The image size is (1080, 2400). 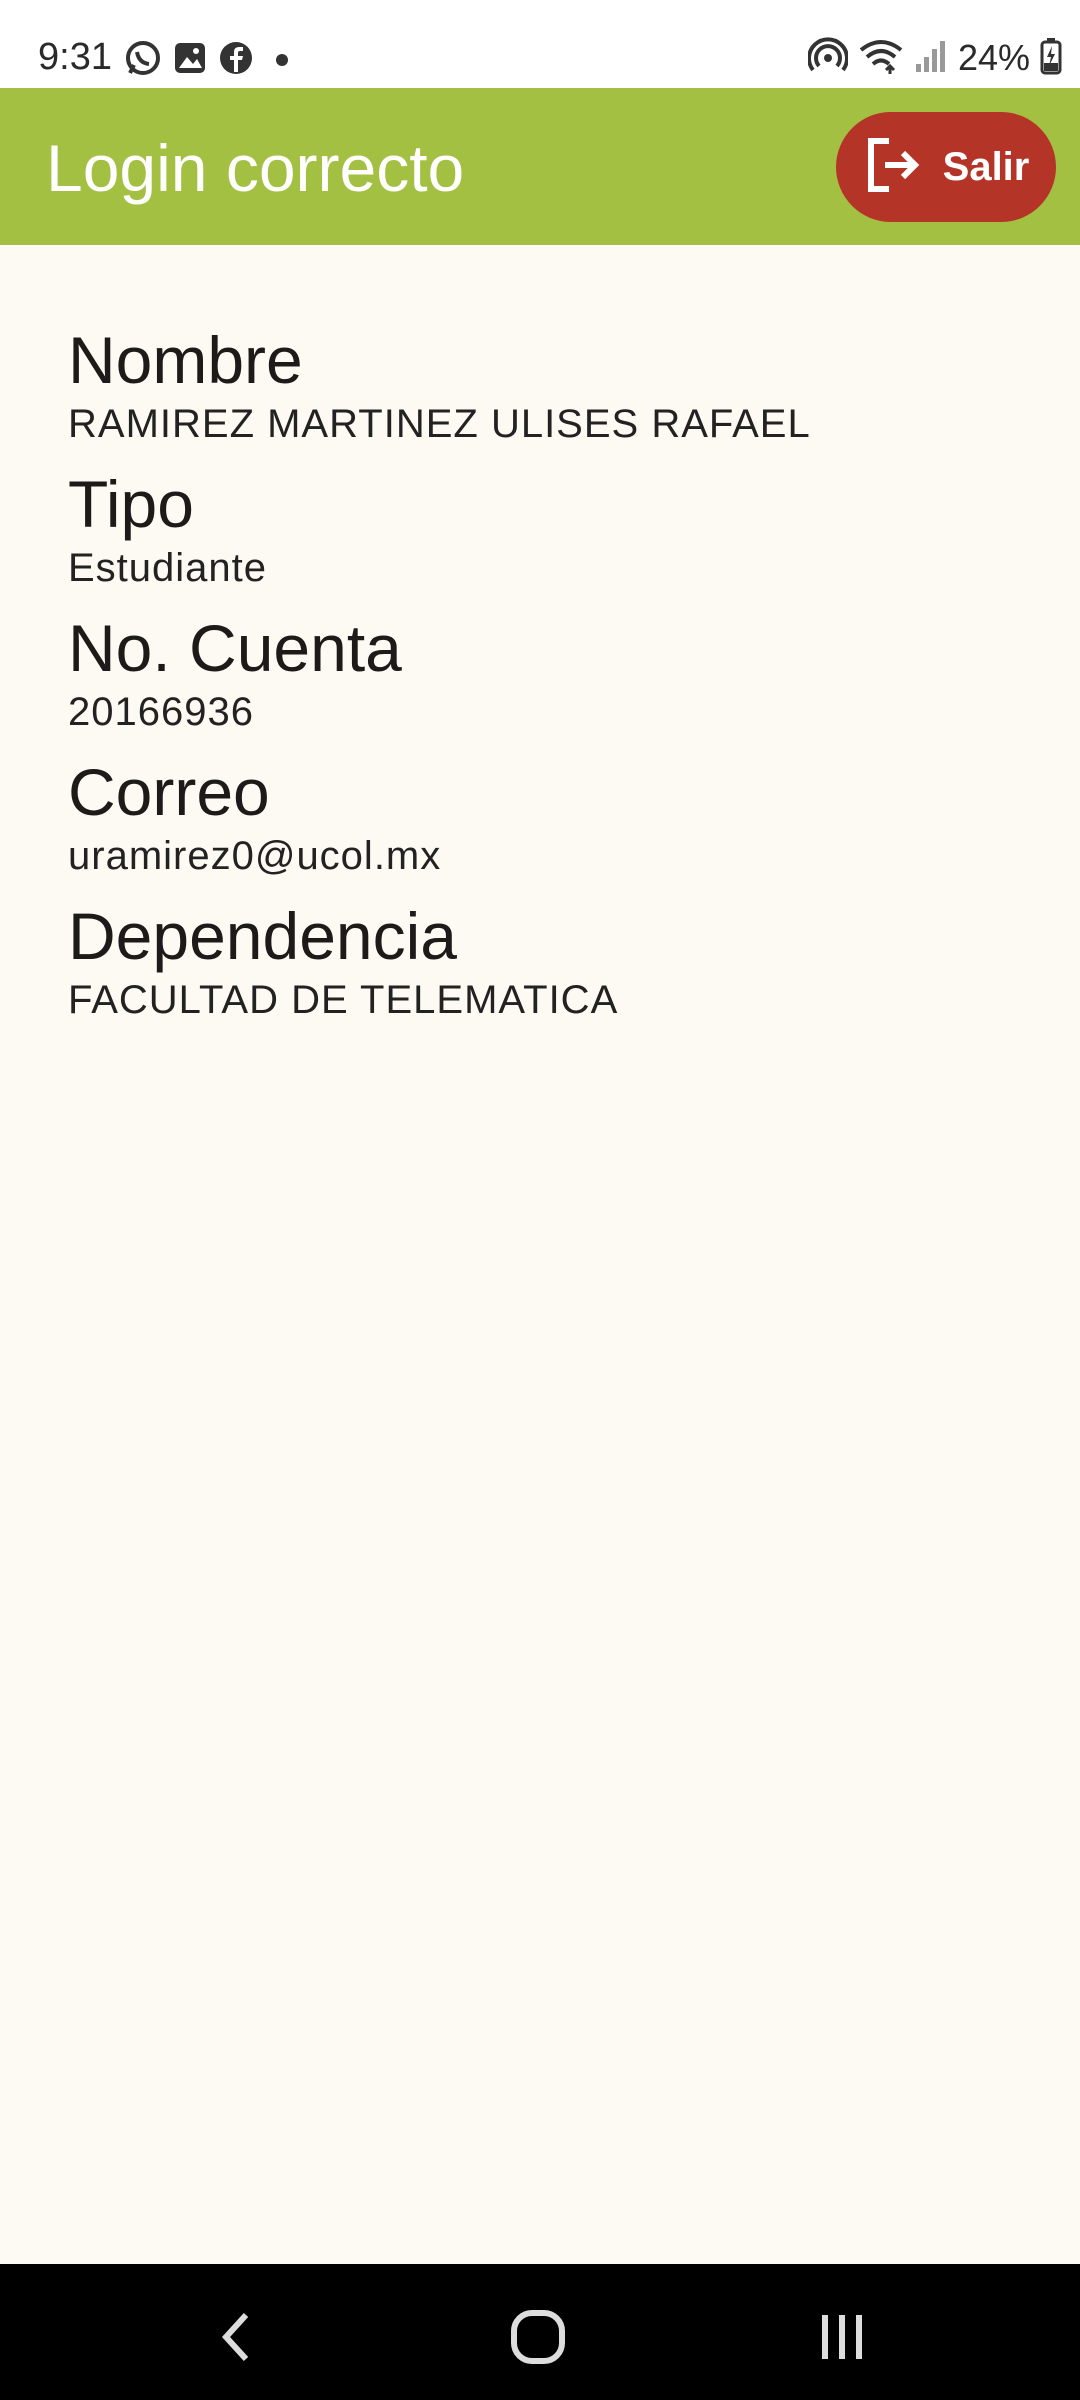 What do you see at coordinates (543, 816) in the screenshot?
I see `field-correo: Correo uramirez0@ucol.mx` at bounding box center [543, 816].